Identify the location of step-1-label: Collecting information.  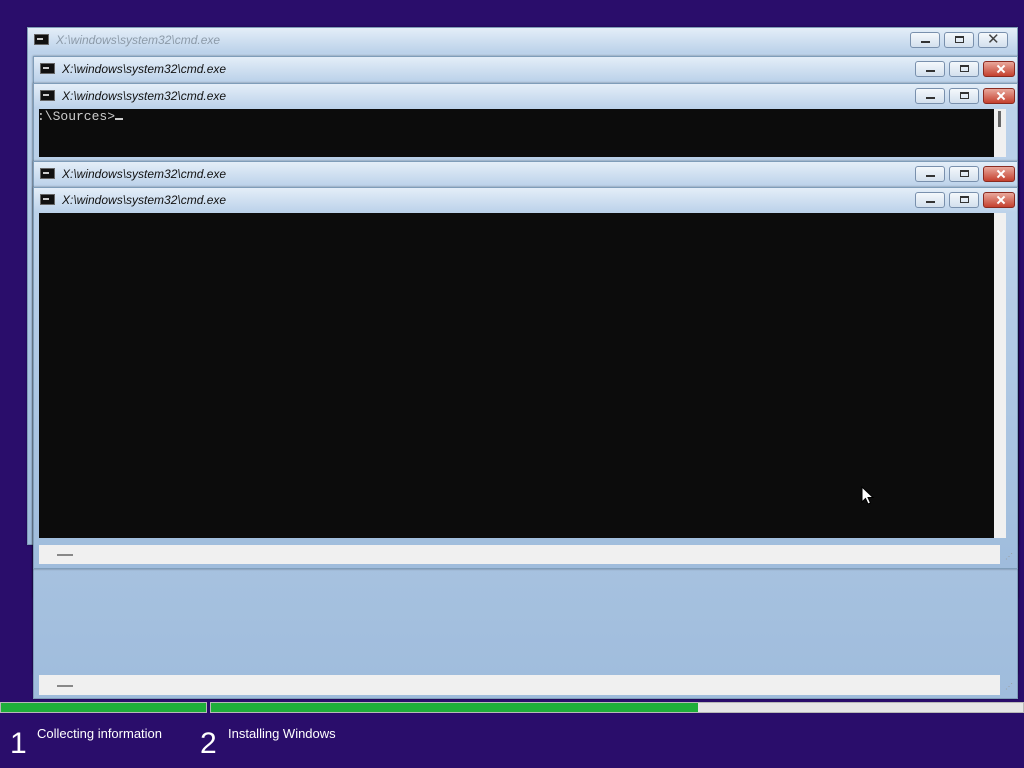
(100, 733).